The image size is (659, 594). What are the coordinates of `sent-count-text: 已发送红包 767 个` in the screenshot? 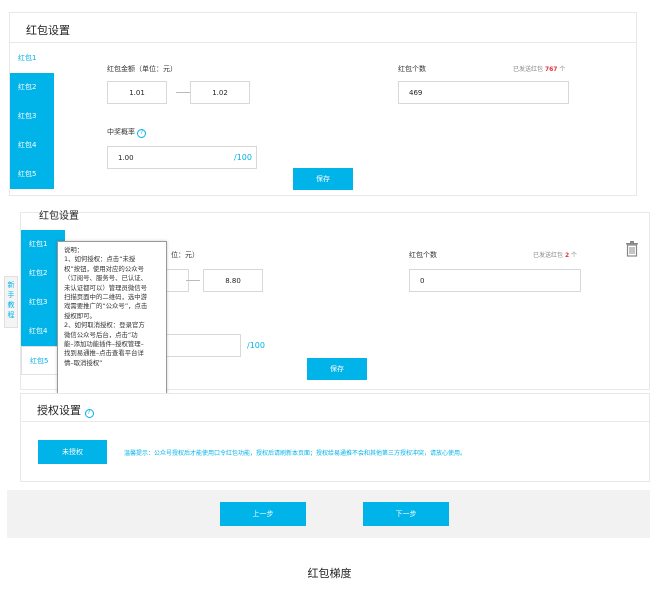 It's located at (539, 68).